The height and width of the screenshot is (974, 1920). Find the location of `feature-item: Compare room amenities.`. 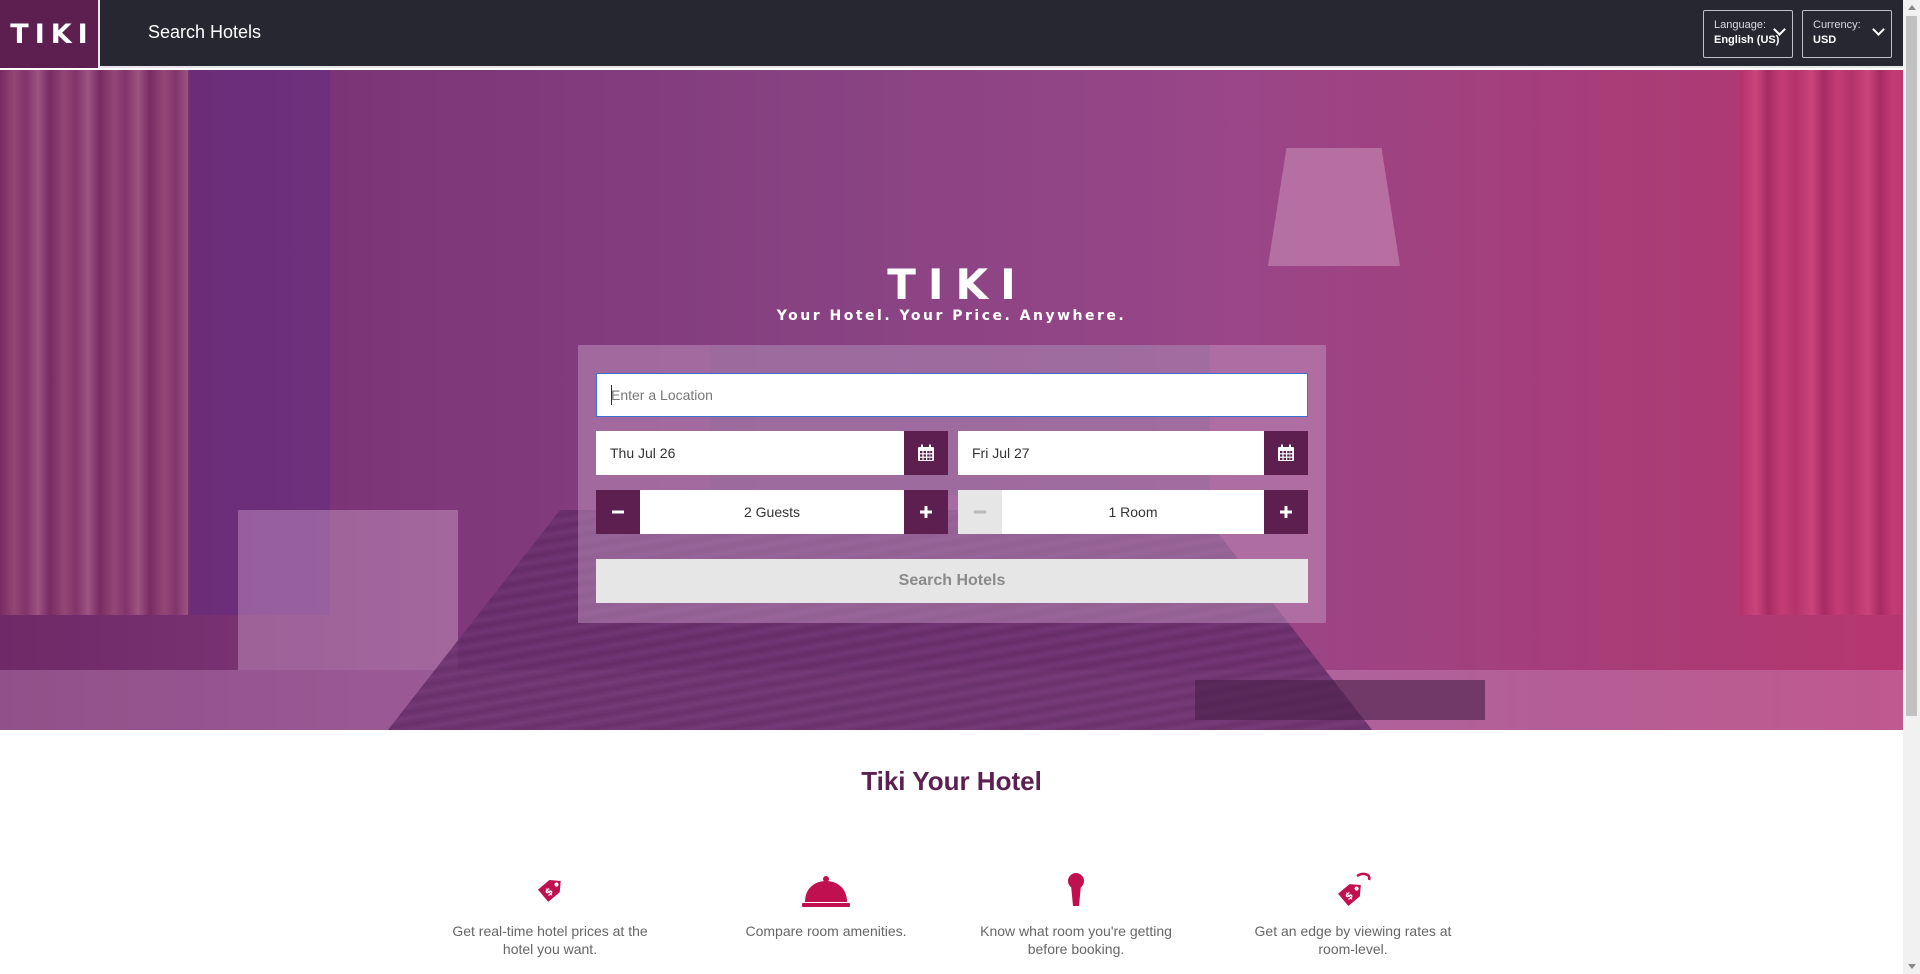

feature-item: Compare room amenities. is located at coordinates (826, 904).